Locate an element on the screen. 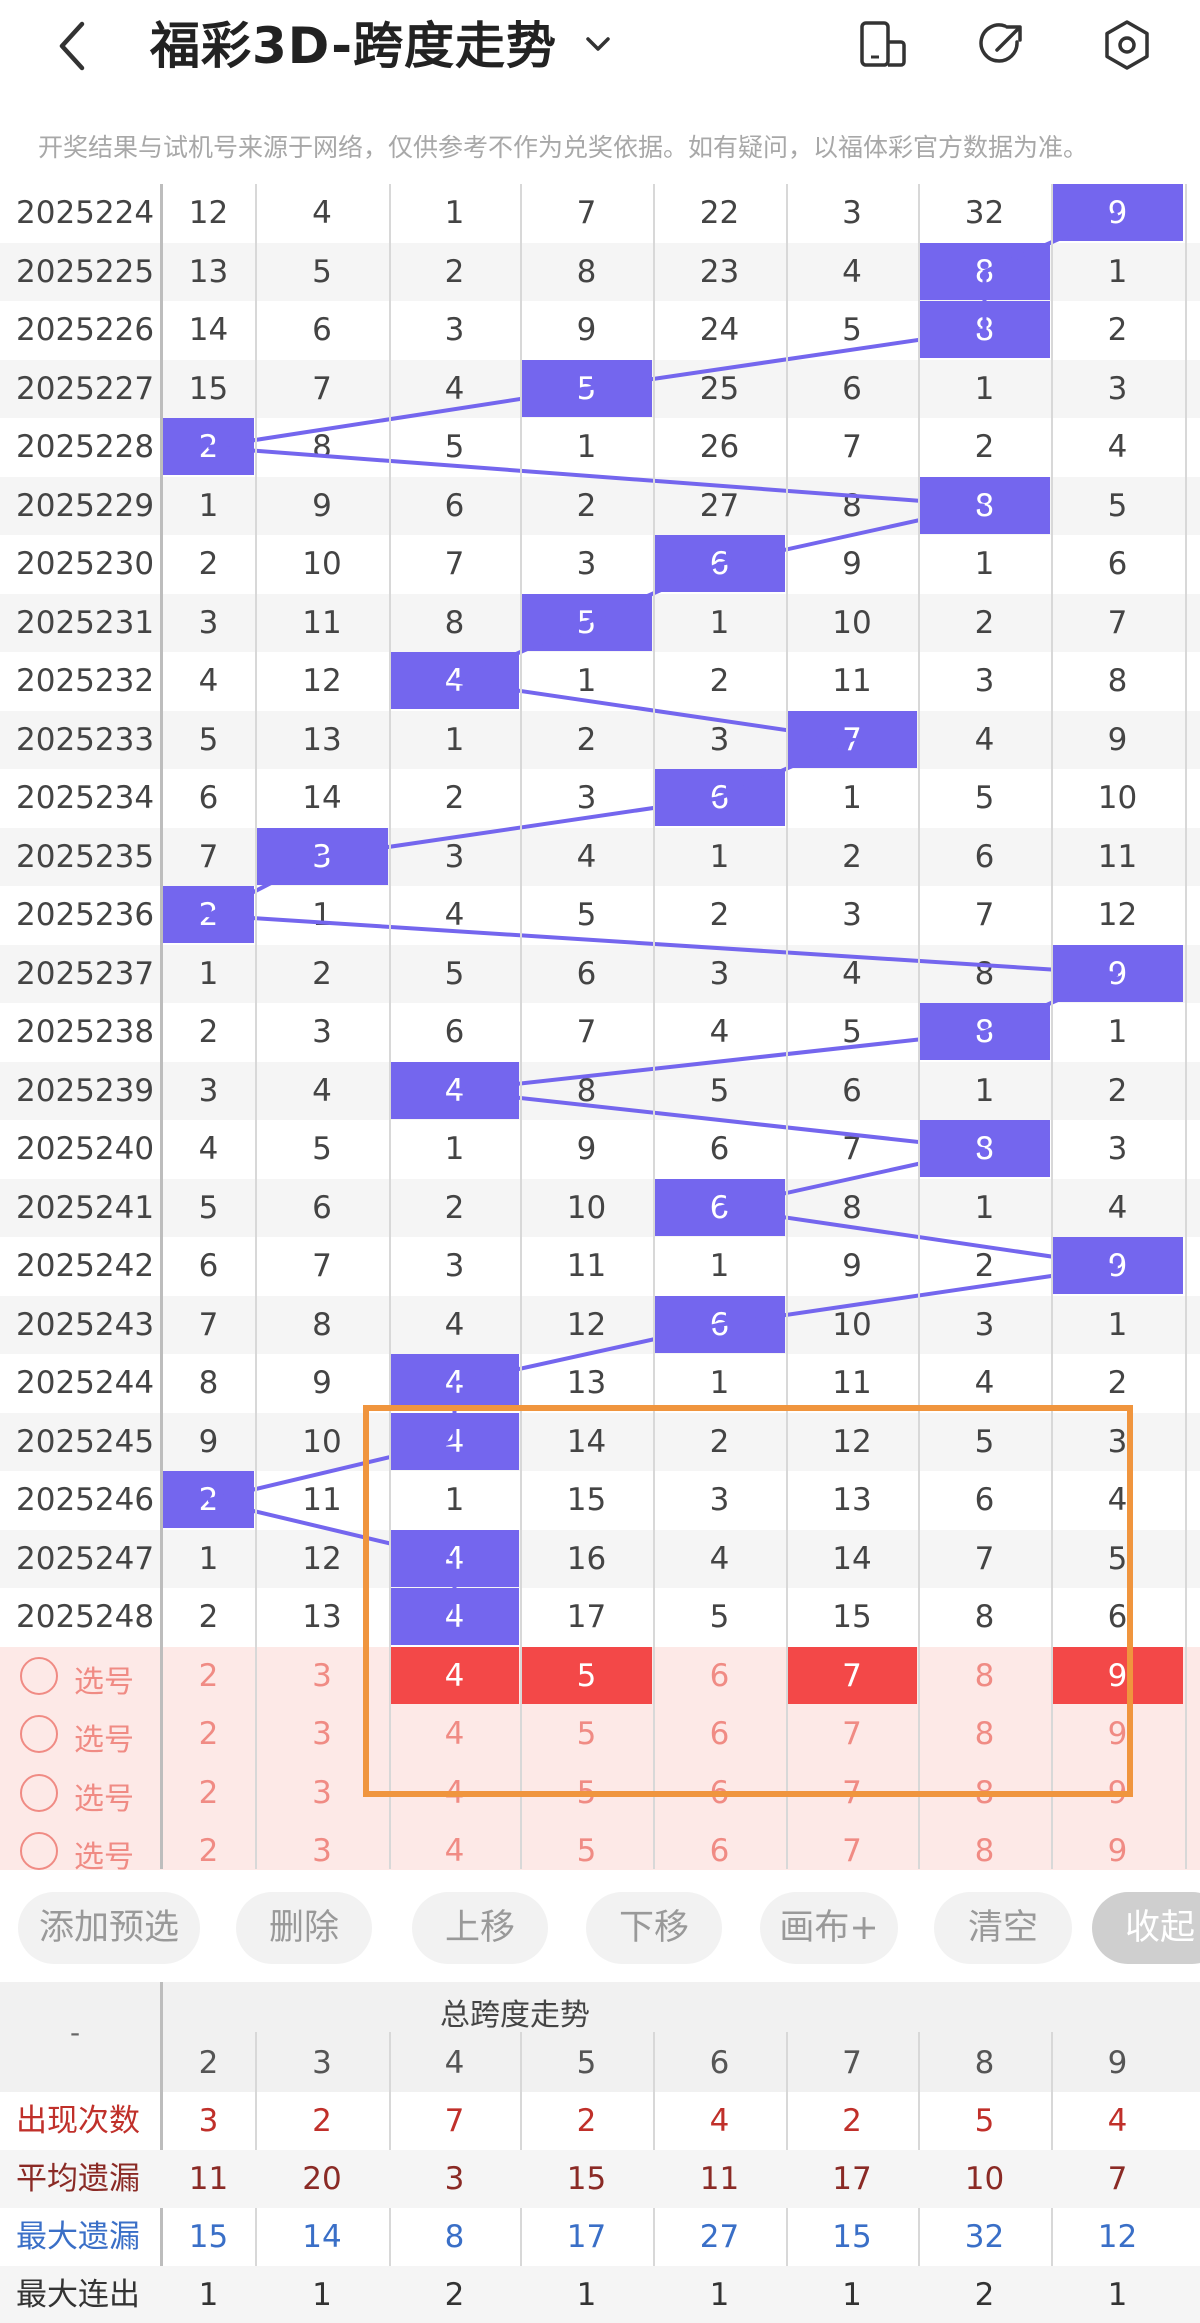 This screenshot has height=2323, width=1200. omission-cell: 10 is located at coordinates (322, 1441).